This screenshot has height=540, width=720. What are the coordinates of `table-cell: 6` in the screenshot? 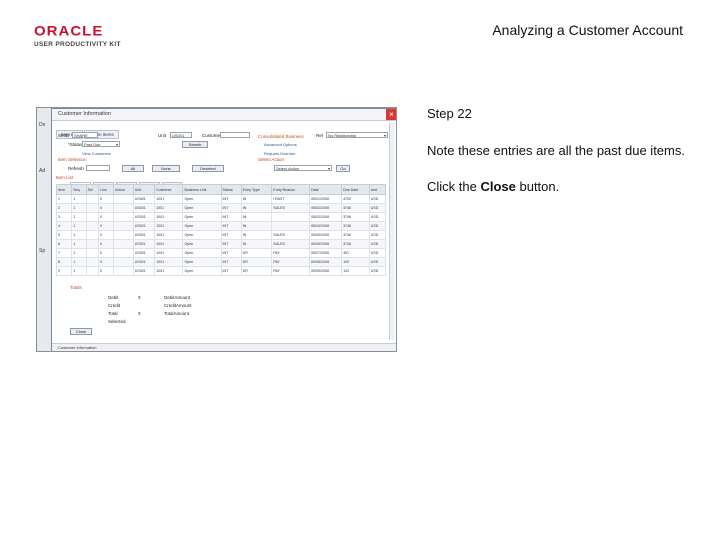 It's located at (64, 244).